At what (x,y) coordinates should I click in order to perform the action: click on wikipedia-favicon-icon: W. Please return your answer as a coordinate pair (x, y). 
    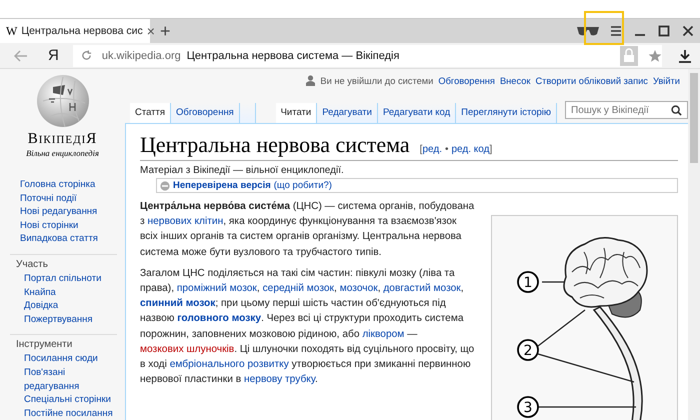
    Looking at the image, I should click on (12, 31).